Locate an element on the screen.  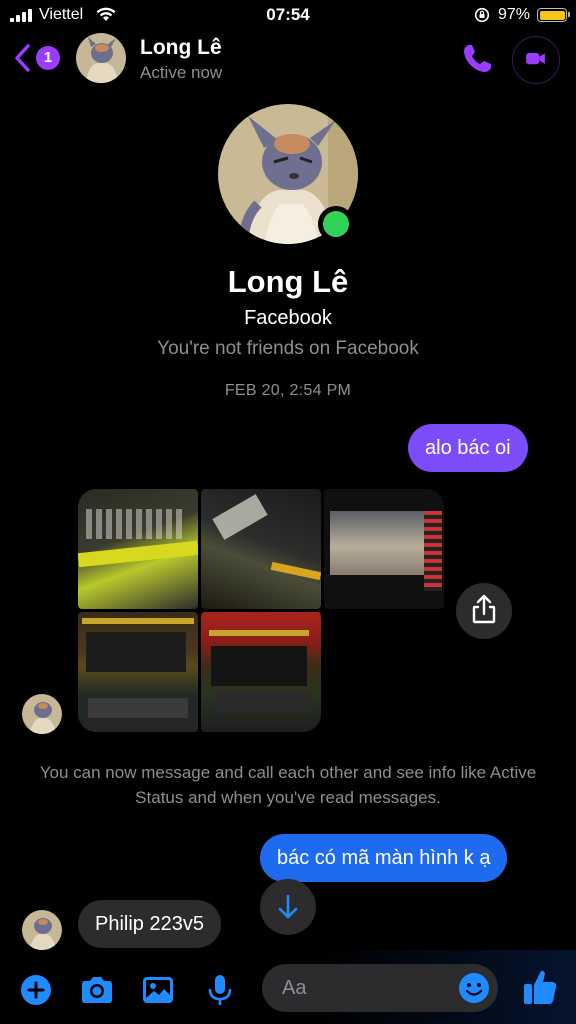
camera-icon is located at coordinates (97, 990).